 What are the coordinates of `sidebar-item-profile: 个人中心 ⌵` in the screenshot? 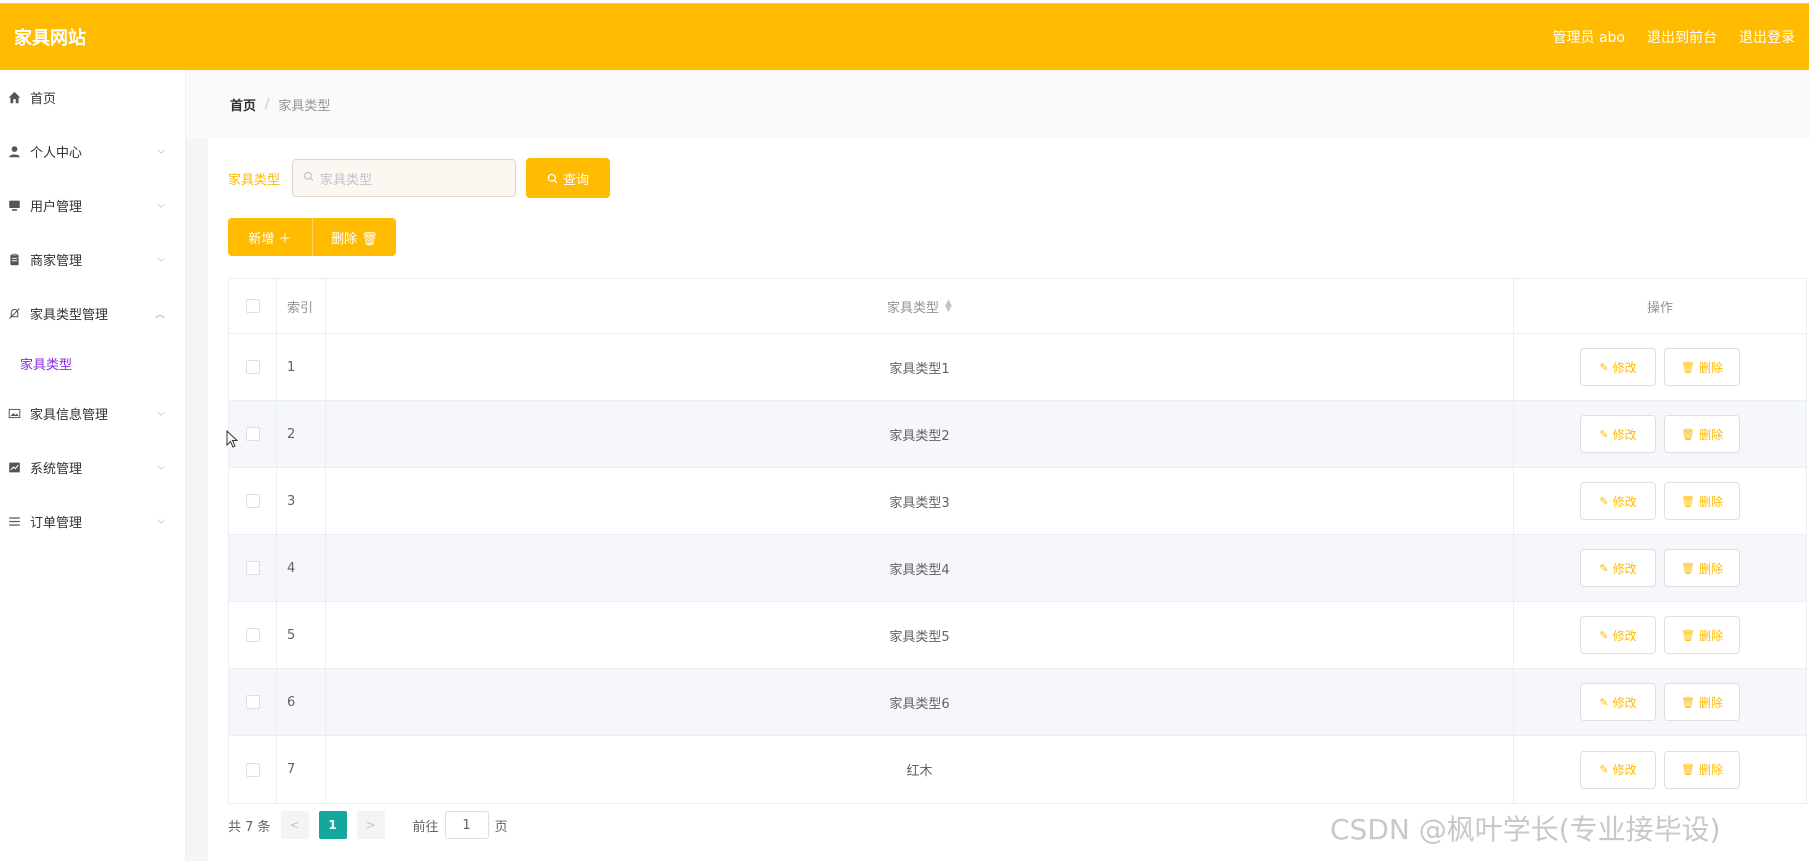 It's located at (92, 151).